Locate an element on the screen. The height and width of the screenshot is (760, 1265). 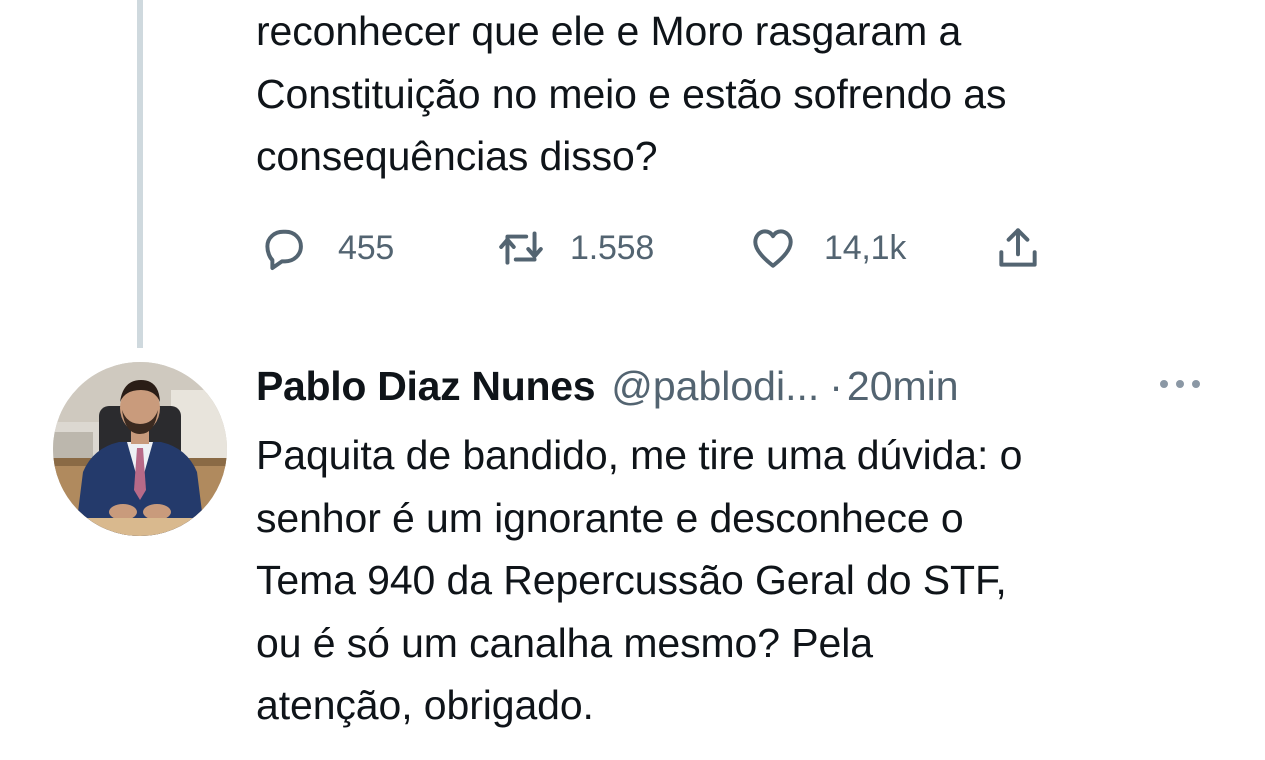
share-button is located at coordinates (1018, 248).